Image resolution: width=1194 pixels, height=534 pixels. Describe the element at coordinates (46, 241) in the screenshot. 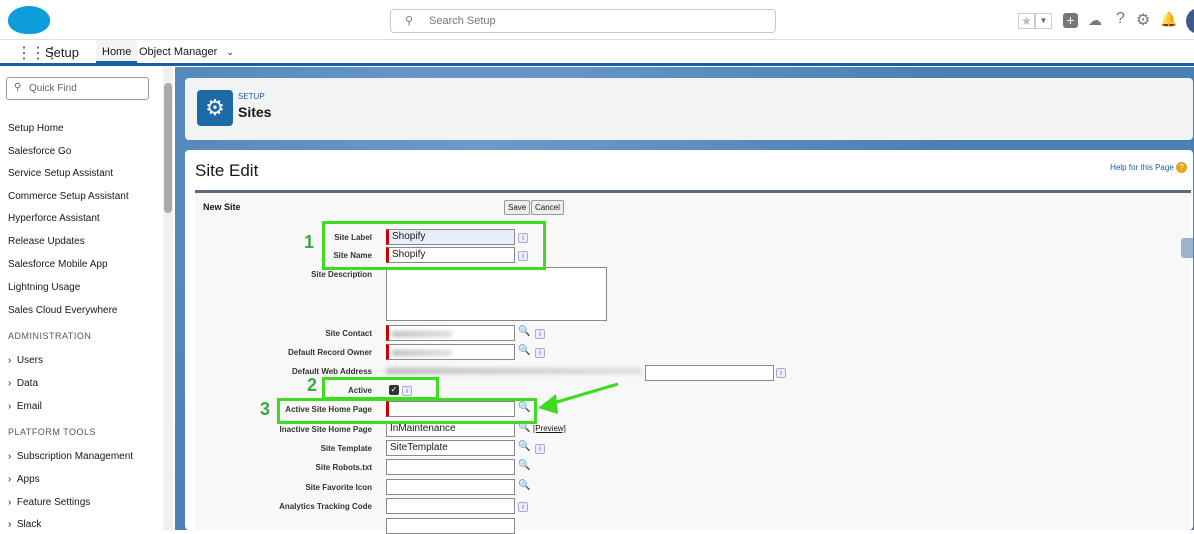

I see `sidebar-item: Release Updates` at that location.